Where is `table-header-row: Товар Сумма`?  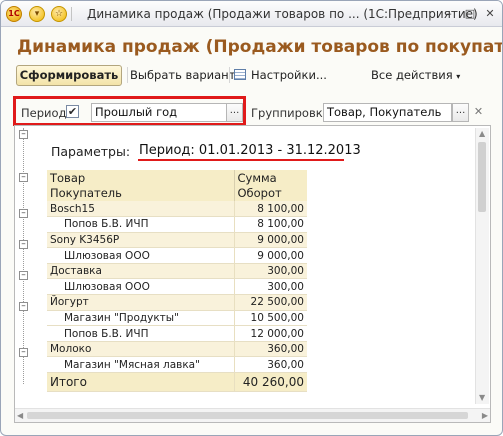
table-header-row: Товар Сумма is located at coordinates (177, 178).